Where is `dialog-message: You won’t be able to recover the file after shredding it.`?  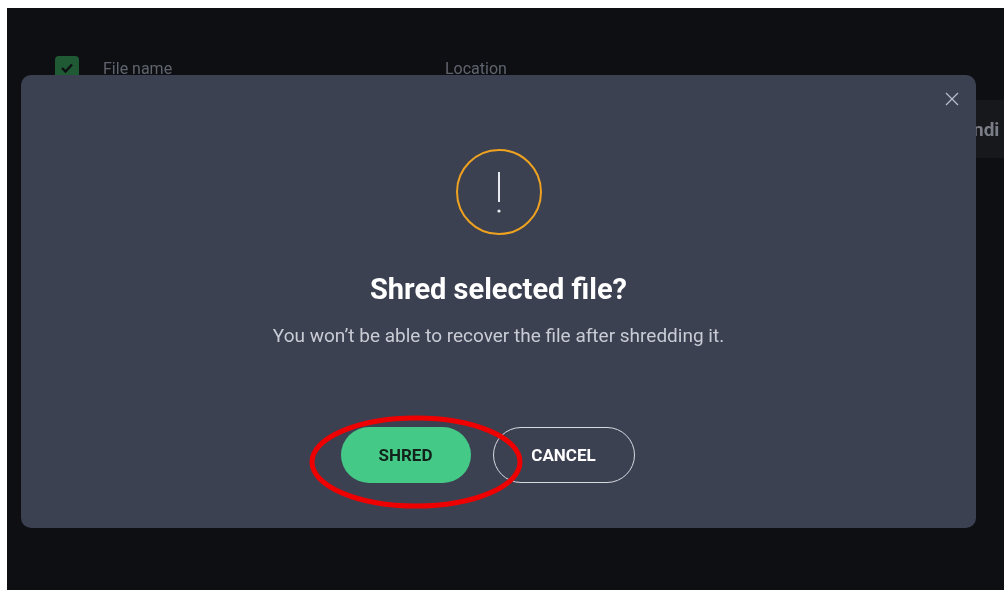
dialog-message: You won’t be able to recover the file after shredding it. is located at coordinates (498, 335).